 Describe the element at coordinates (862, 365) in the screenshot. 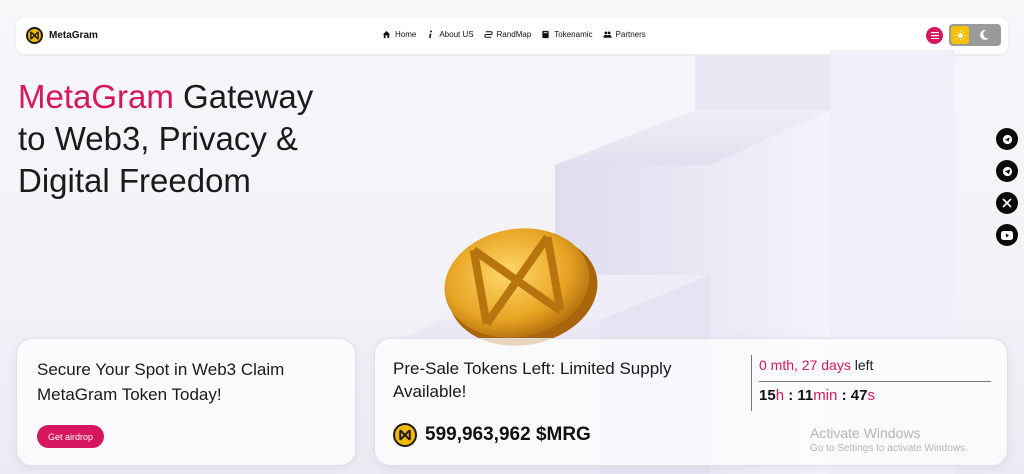

I see `countdown-top-suffix: left` at that location.